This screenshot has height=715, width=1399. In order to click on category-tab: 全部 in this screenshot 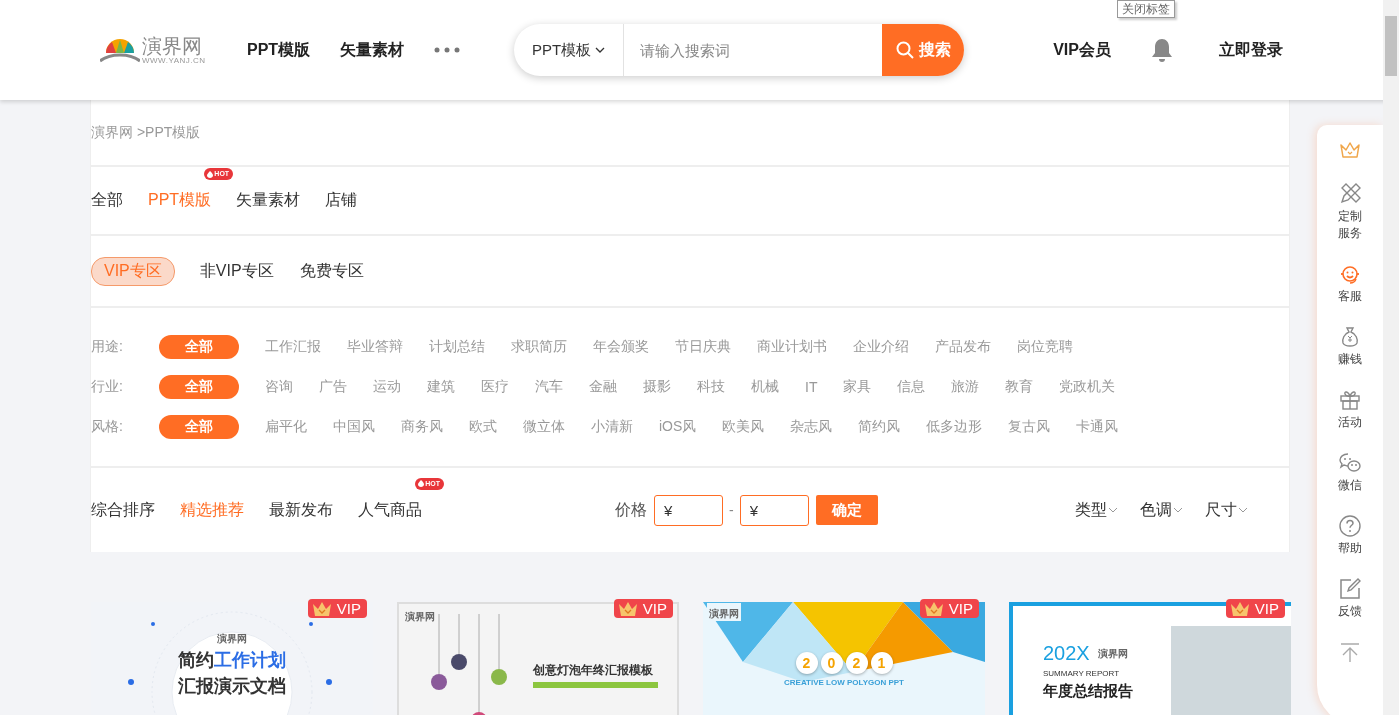, I will do `click(107, 200)`.